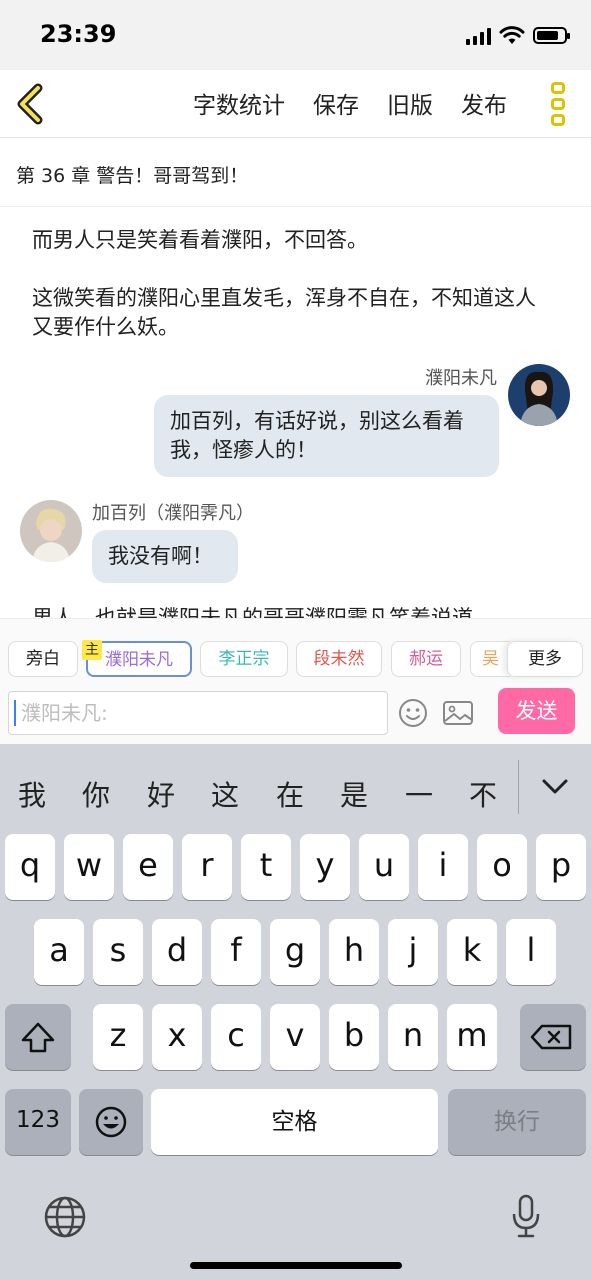  Describe the element at coordinates (339, 659) in the screenshot. I see `role-chip: 段未然` at that location.